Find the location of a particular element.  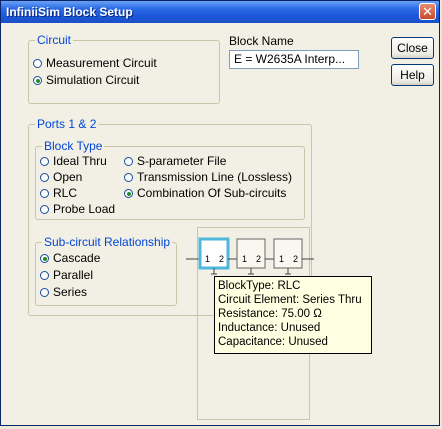

tooltip-inductance: Inductance: Unused is located at coordinates (269, 328).